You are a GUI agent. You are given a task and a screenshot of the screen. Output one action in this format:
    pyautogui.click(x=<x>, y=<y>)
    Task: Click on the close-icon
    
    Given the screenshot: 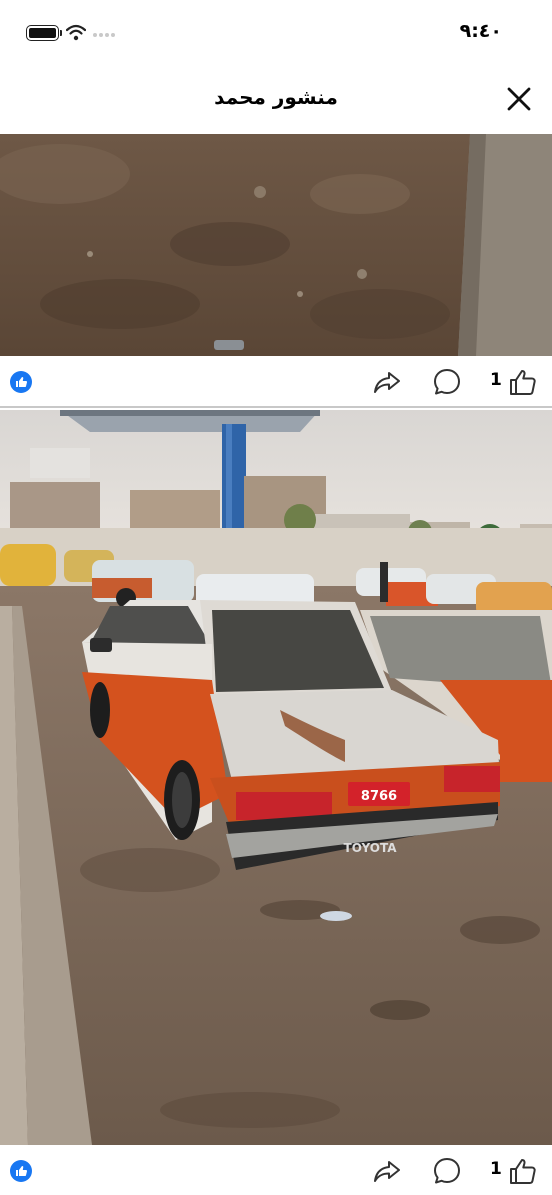 What is the action you would take?
    pyautogui.click(x=519, y=99)
    